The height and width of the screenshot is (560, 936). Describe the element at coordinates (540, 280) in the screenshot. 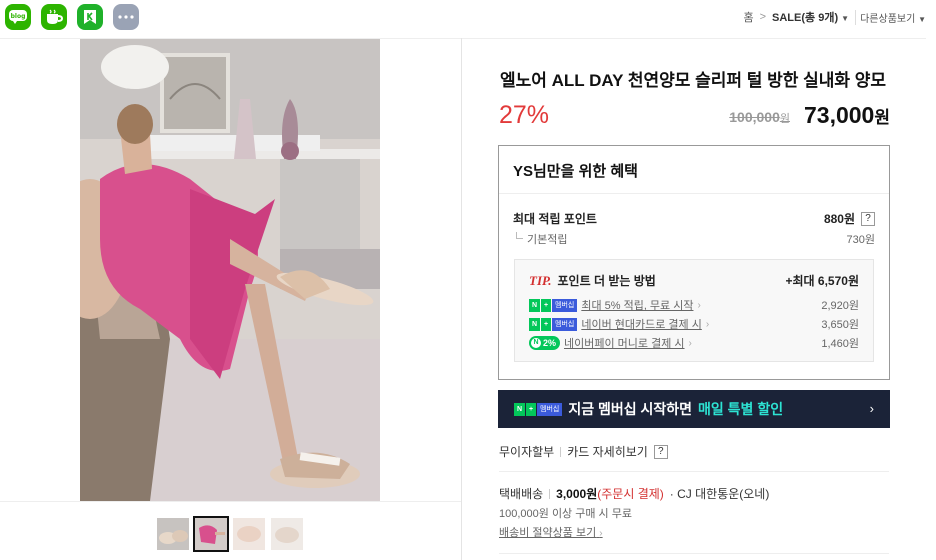

I see `tip-label: TIP.` at that location.